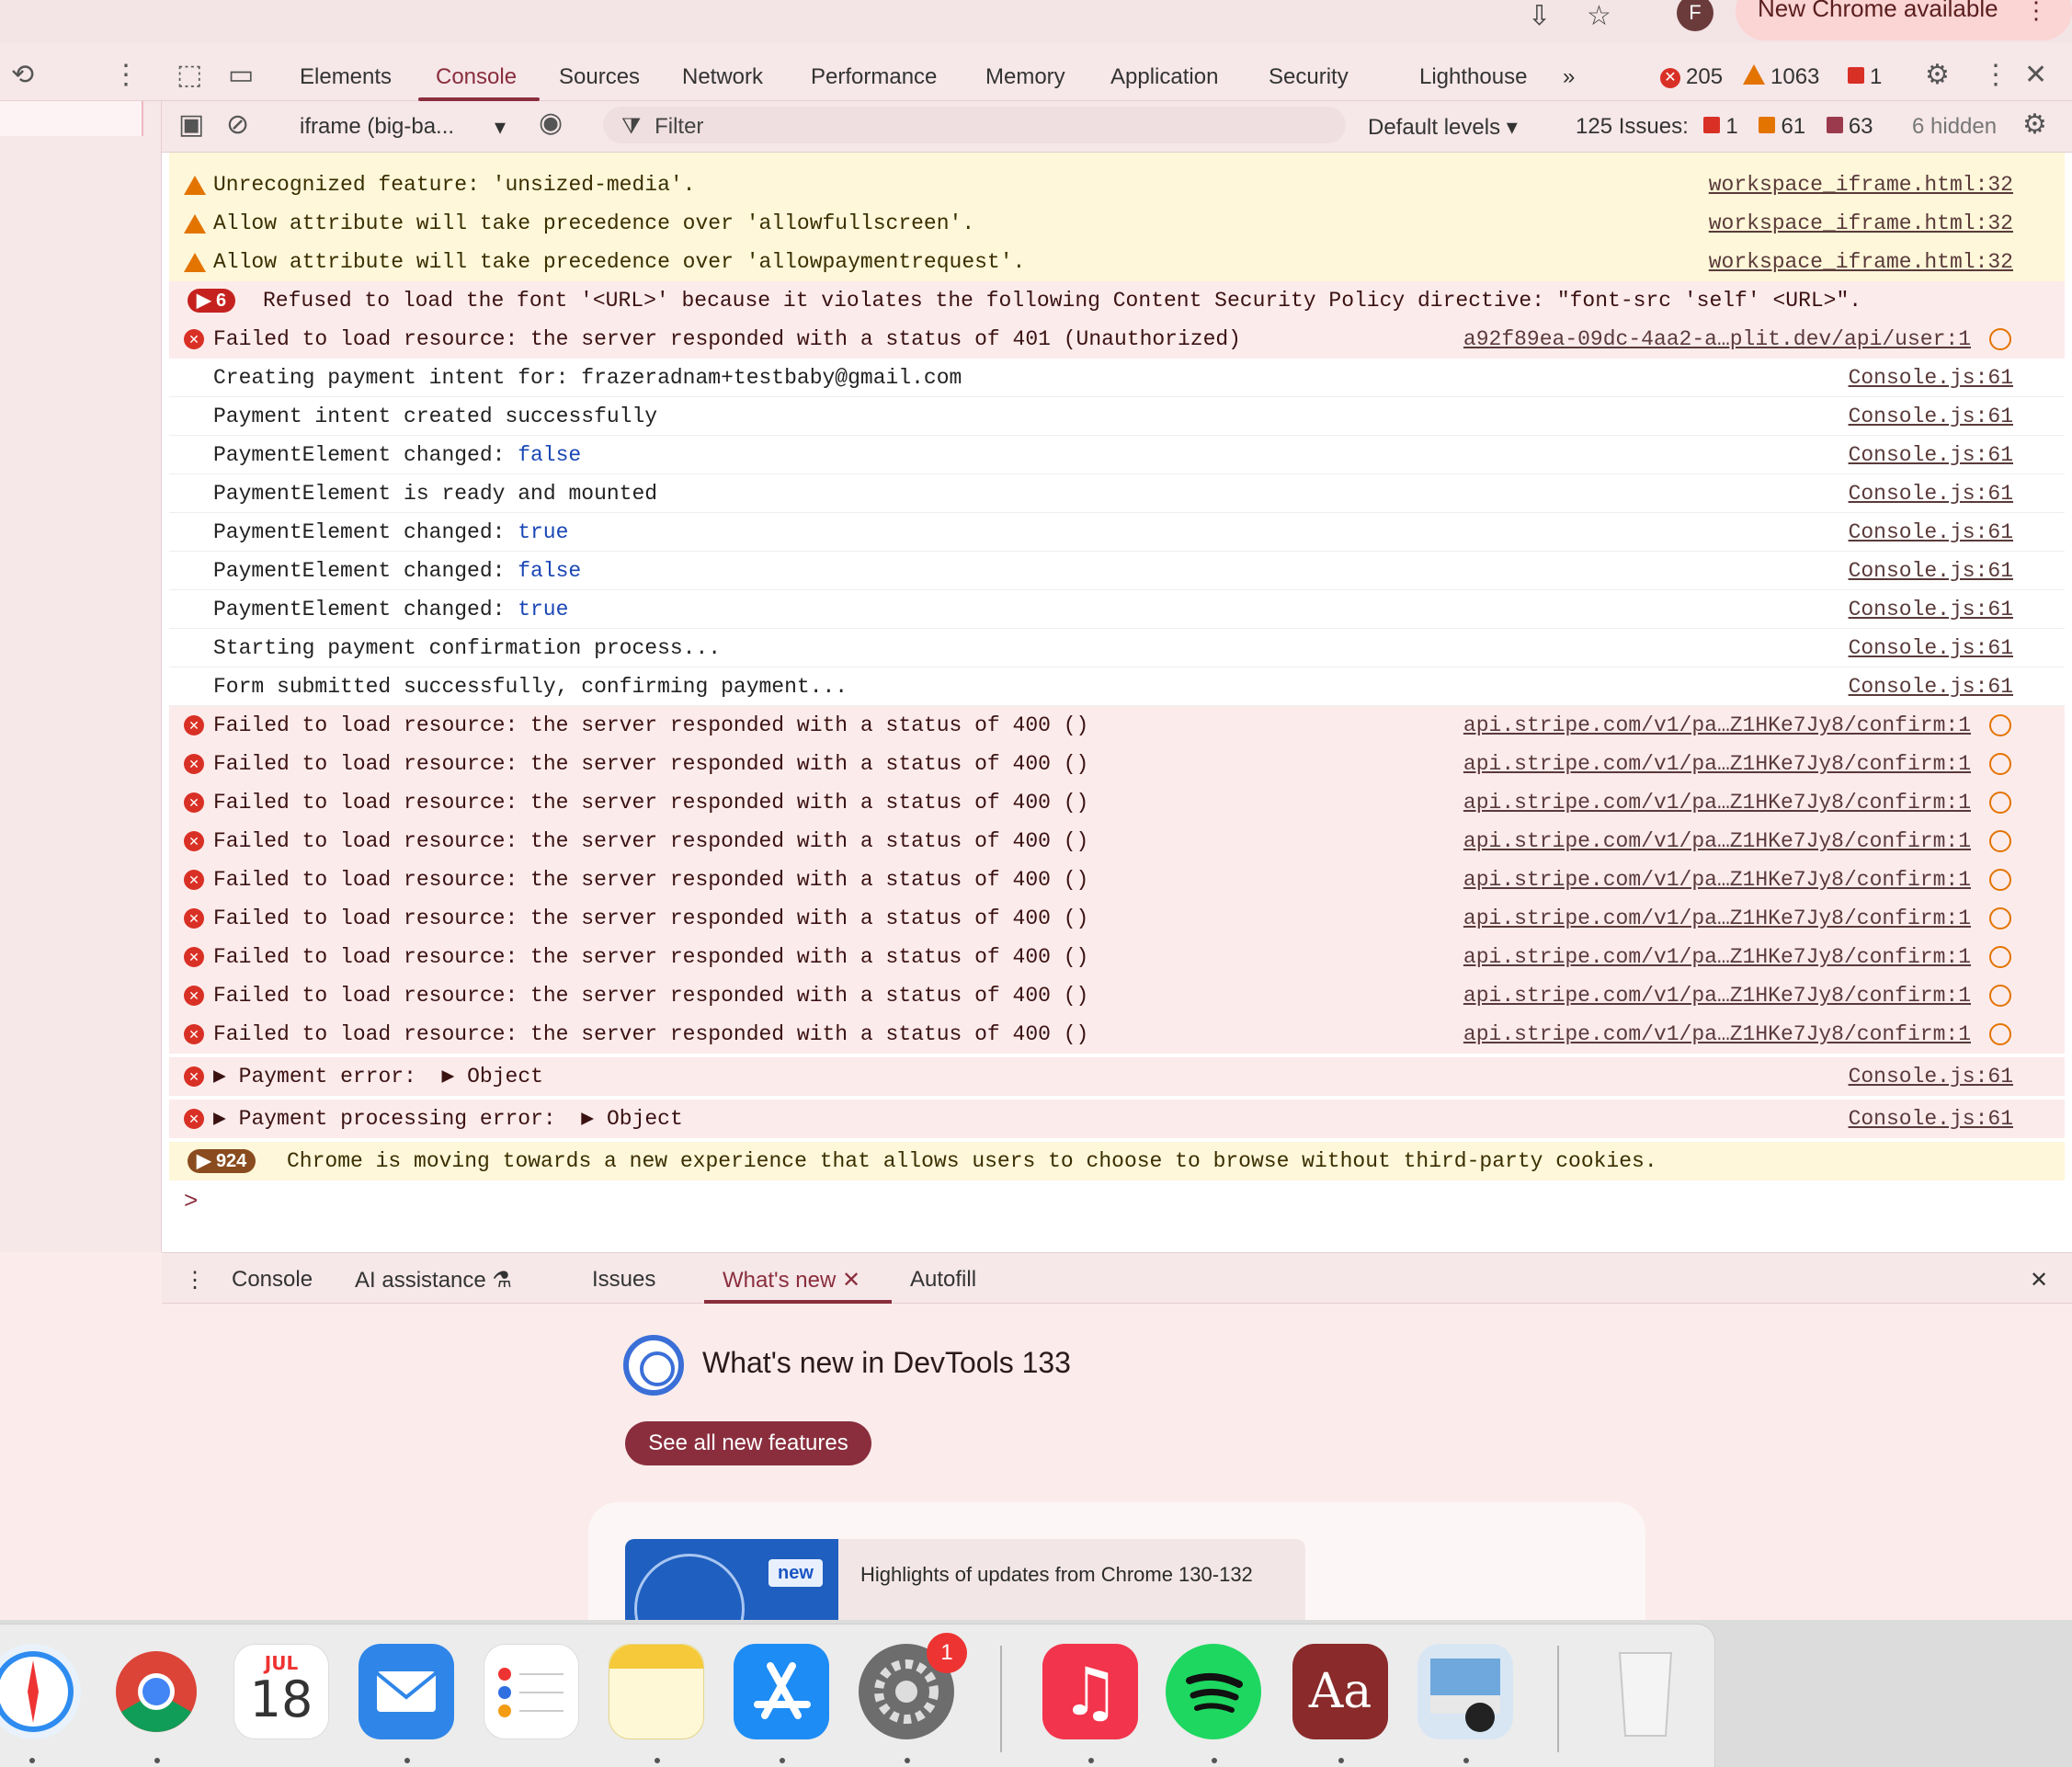 This screenshot has width=2072, height=1767. What do you see at coordinates (156, 1691) in the screenshot?
I see `chrome-icon` at bounding box center [156, 1691].